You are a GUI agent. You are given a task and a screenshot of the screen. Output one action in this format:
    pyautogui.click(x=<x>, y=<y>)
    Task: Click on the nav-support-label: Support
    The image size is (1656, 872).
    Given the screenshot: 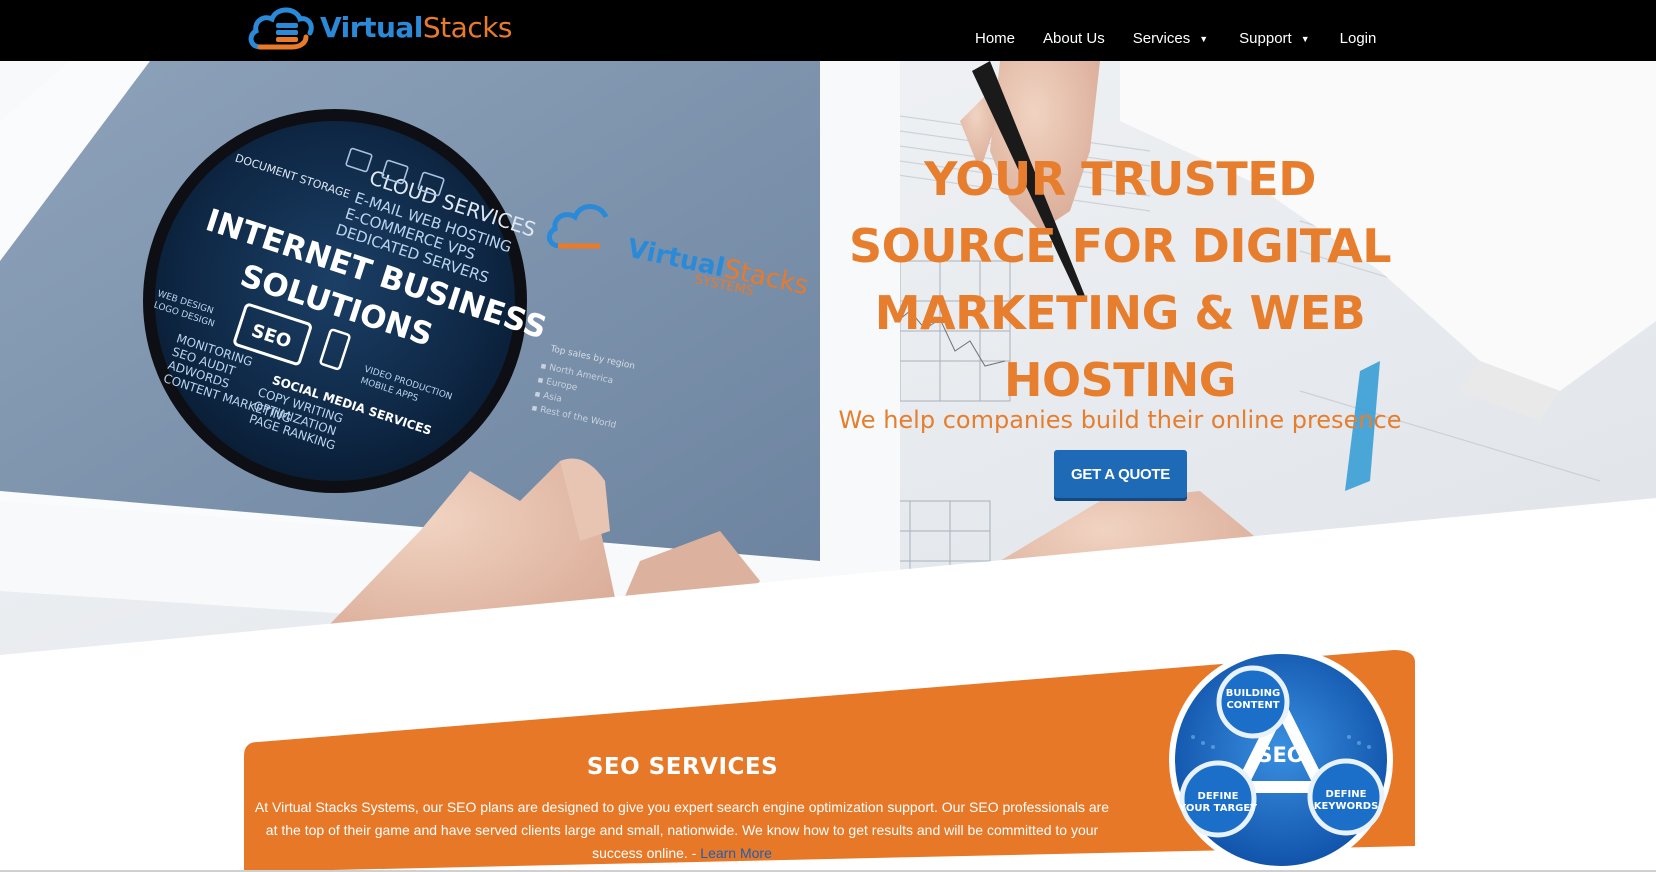 What is the action you would take?
    pyautogui.click(x=1265, y=38)
    